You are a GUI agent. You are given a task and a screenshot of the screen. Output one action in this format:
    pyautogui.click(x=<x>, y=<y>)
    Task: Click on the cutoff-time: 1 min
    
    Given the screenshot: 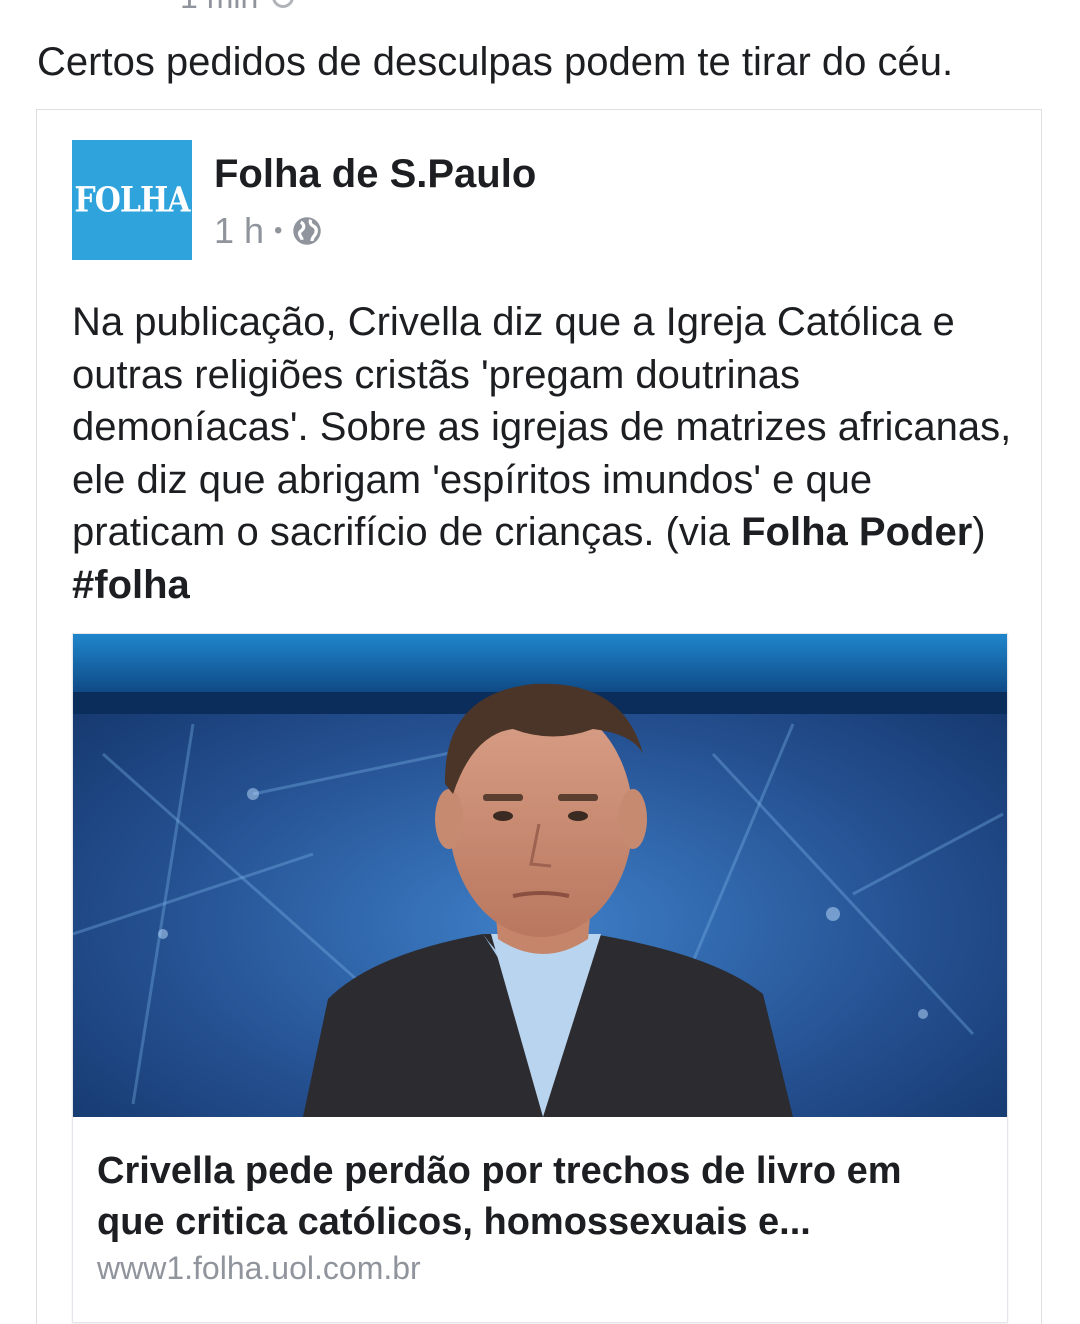 What is the action you would take?
    pyautogui.click(x=219, y=8)
    